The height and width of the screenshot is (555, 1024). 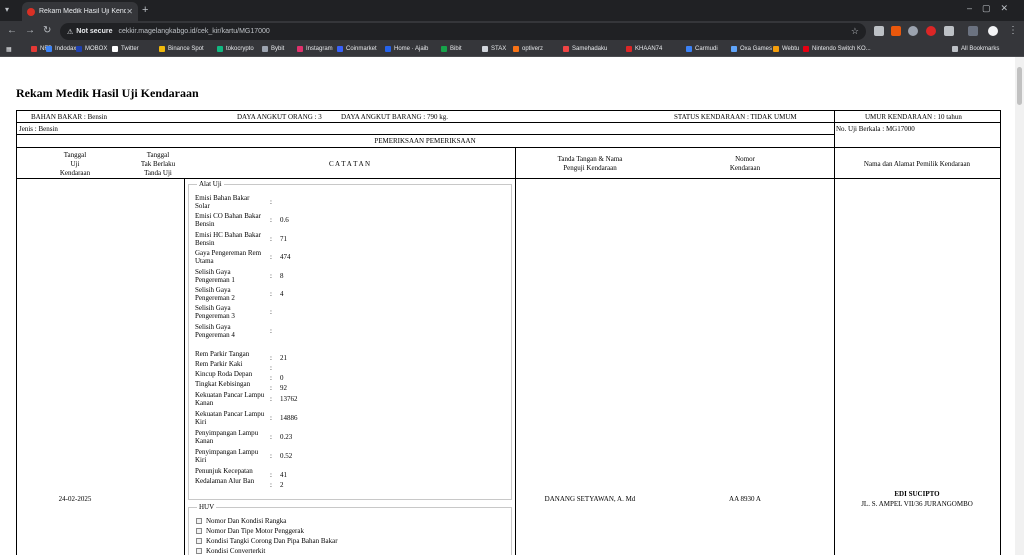 I want to click on bookmark-item: Twitter, so click(x=125, y=49).